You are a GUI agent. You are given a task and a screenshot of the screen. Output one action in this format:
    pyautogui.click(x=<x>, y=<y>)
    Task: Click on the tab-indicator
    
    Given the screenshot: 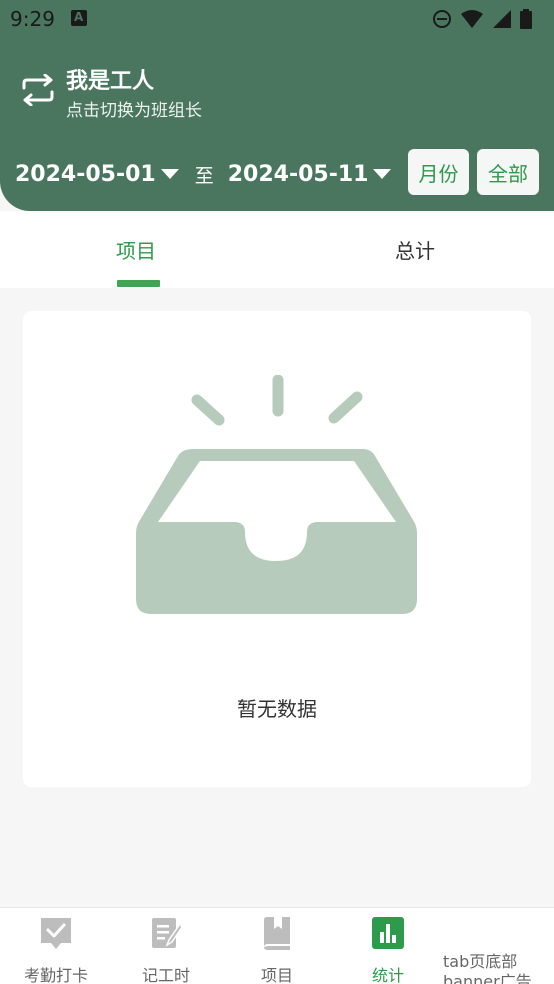 What is the action you would take?
    pyautogui.click(x=138, y=283)
    